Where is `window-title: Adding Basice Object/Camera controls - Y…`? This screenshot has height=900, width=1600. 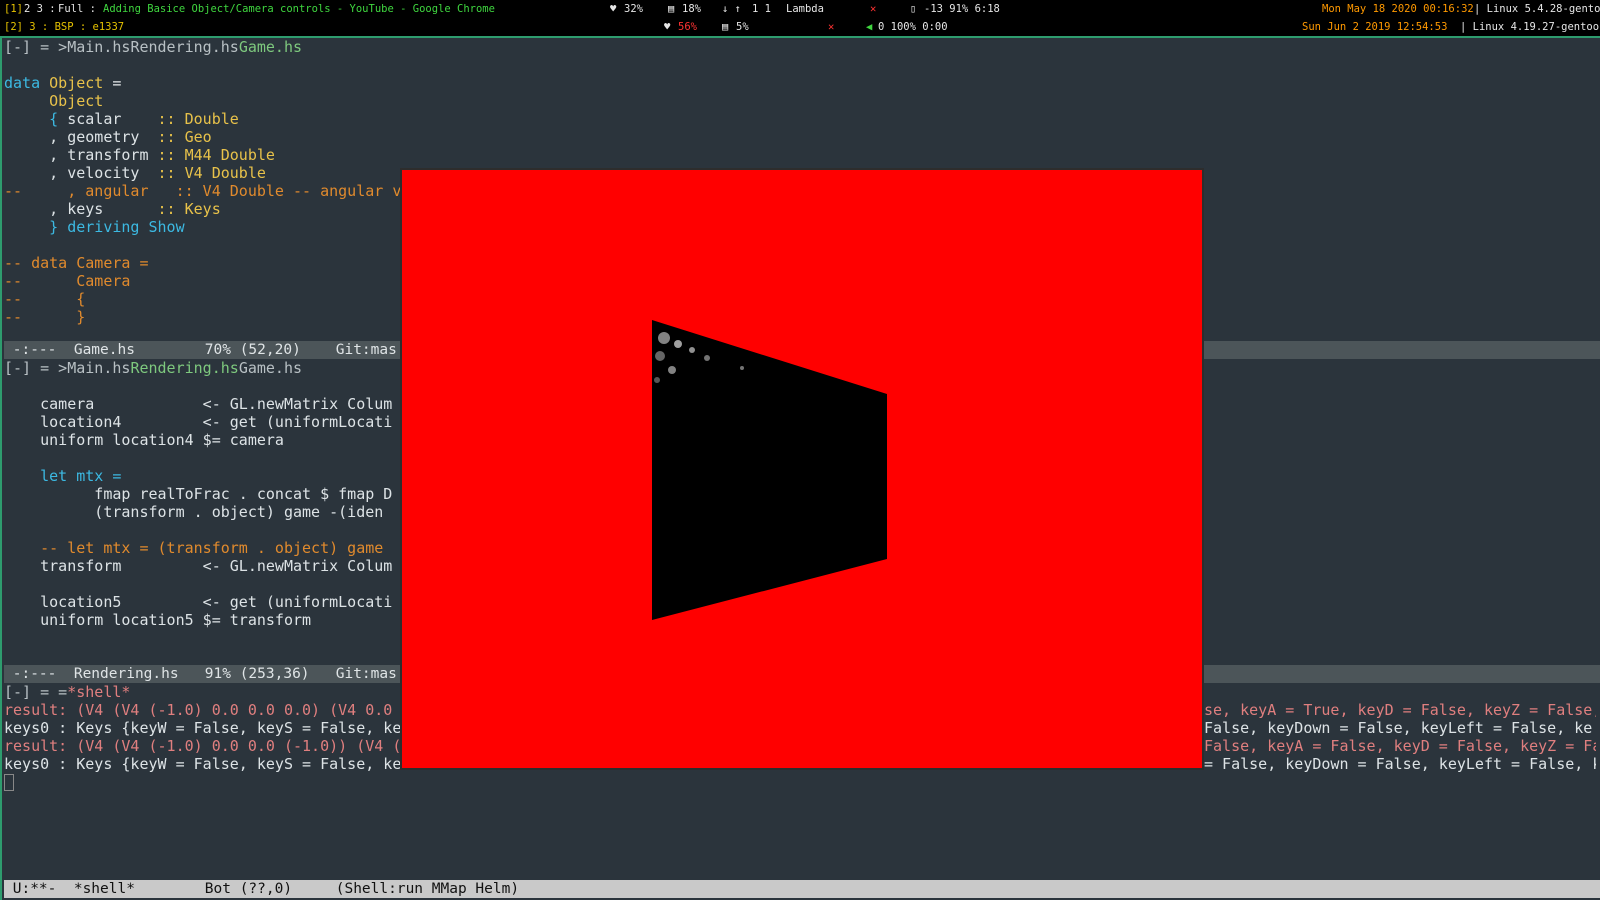 window-title: Adding Basice Object/Camera controls - Y… is located at coordinates (299, 9).